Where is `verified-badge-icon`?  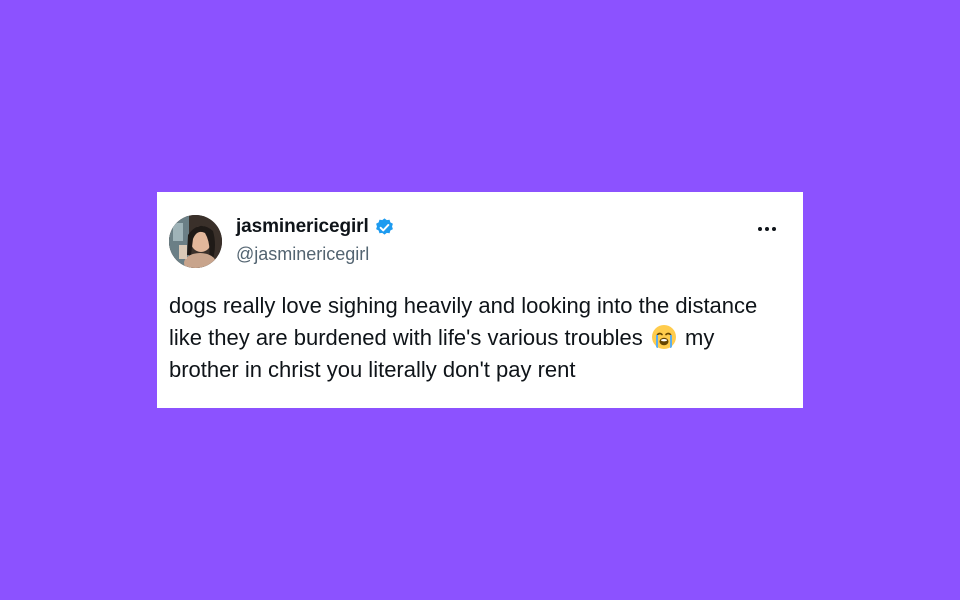 verified-badge-icon is located at coordinates (384, 227).